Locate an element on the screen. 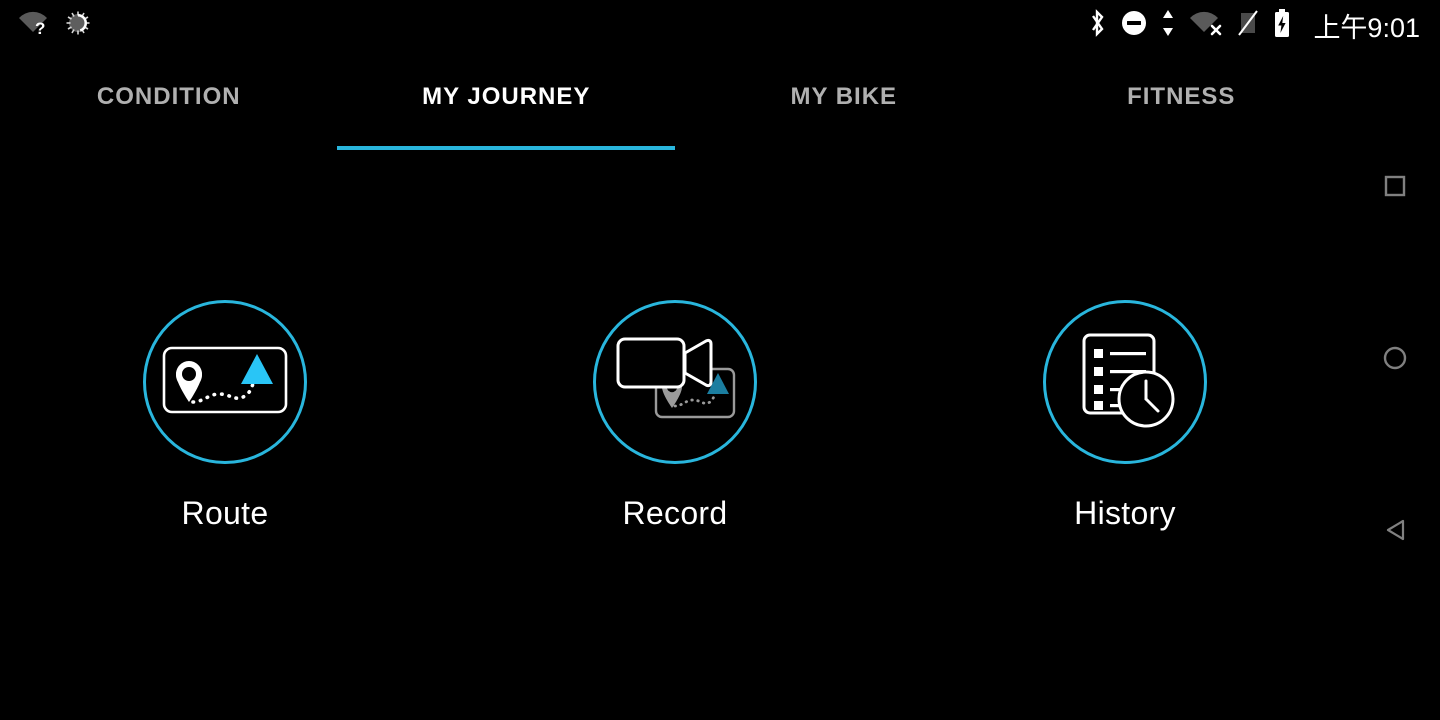 This screenshot has height=720, width=1440. battery-charging-icon is located at coordinates (1282, 25).